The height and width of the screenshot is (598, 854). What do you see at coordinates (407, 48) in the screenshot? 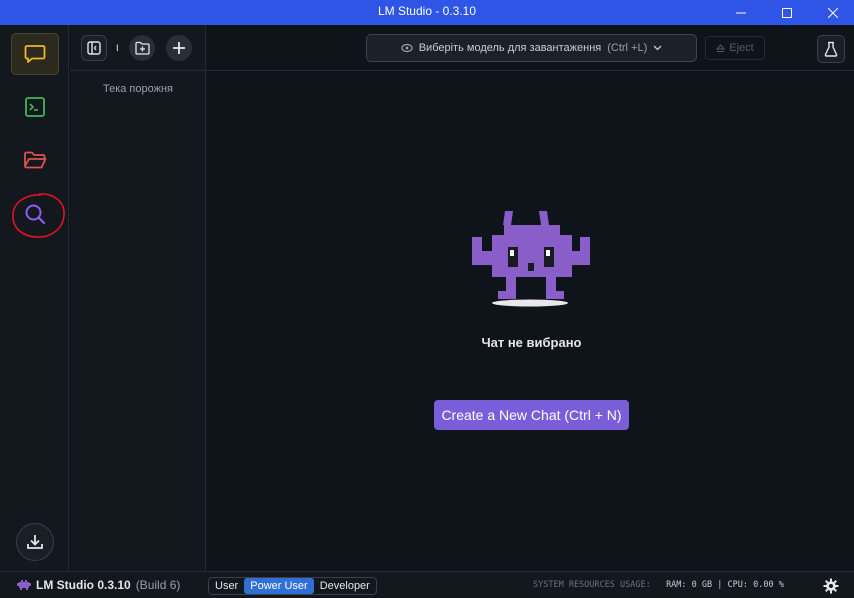
I see `model-icon` at bounding box center [407, 48].